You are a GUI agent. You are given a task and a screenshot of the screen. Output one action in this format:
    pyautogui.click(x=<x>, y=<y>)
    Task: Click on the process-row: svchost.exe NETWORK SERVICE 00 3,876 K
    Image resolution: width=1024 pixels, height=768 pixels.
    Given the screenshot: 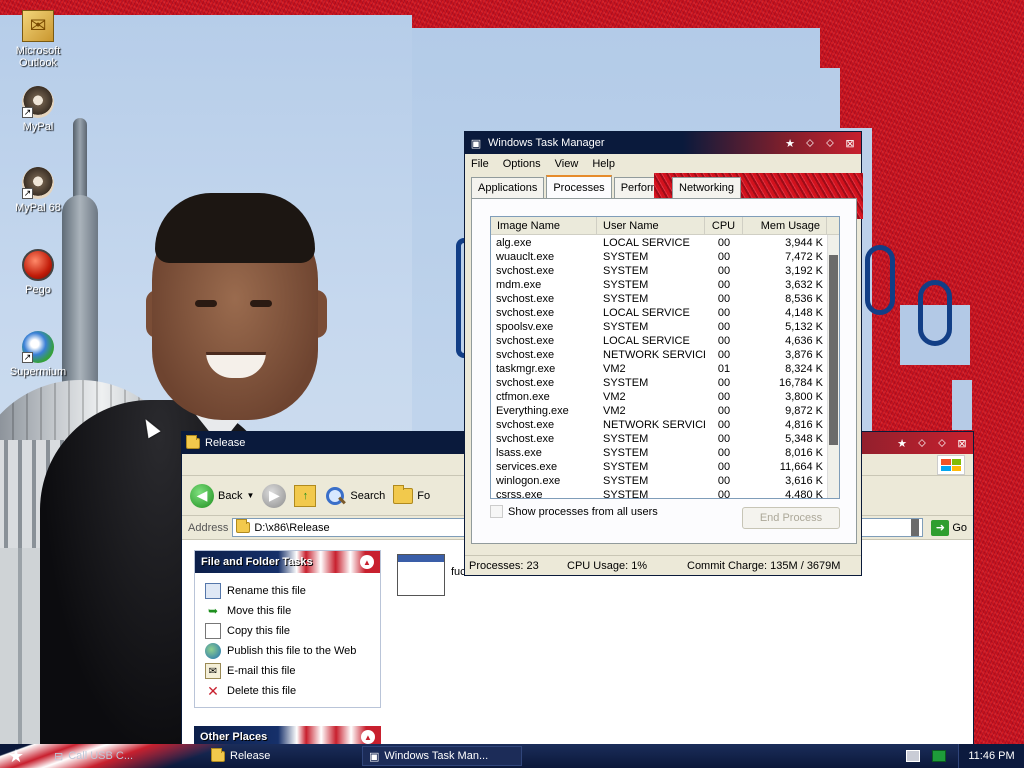 What is the action you would take?
    pyautogui.click(x=659, y=355)
    